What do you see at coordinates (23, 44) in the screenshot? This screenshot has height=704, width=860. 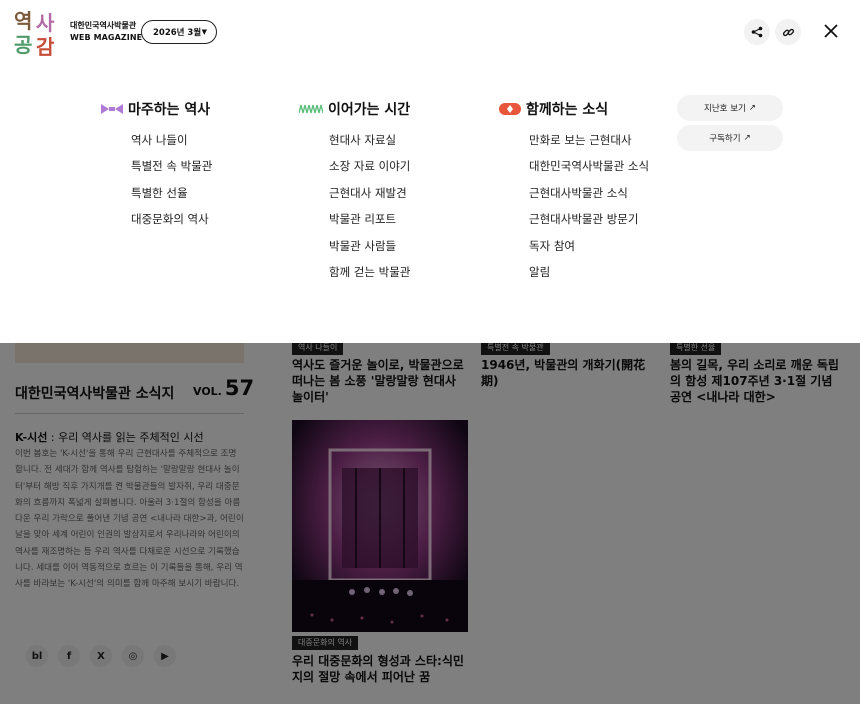 I see `svg-text: 공` at bounding box center [23, 44].